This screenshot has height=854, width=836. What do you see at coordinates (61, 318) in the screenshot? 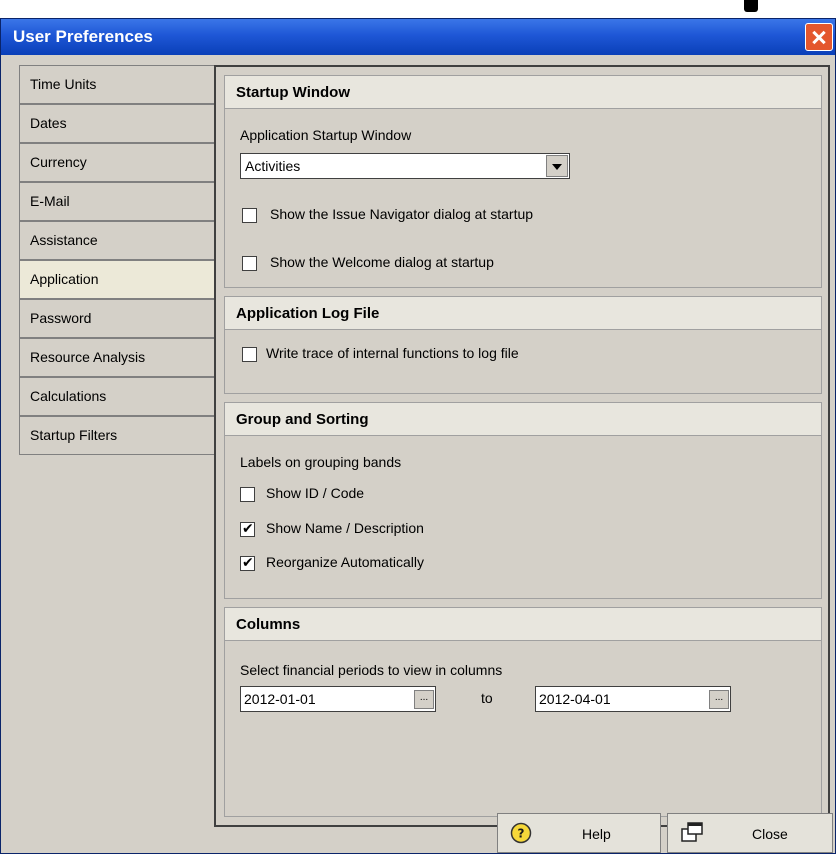
I see `tab-label: Password` at bounding box center [61, 318].